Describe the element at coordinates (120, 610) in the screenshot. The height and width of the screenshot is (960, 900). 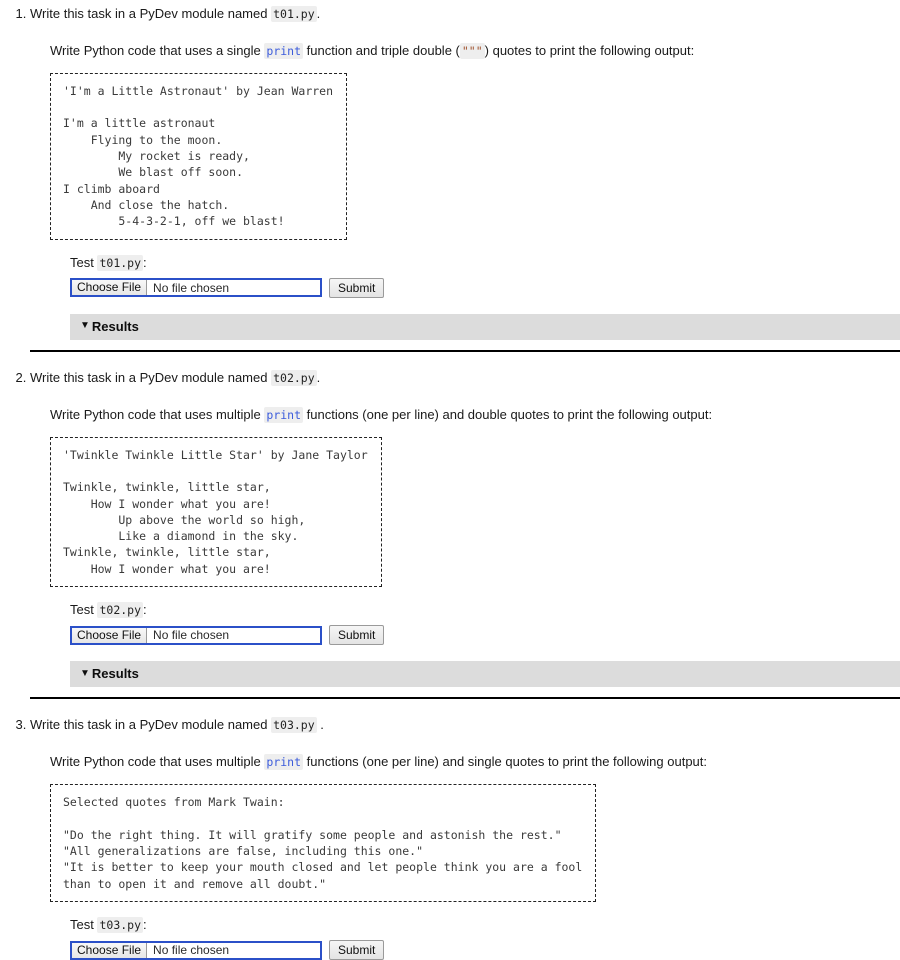
I see `test-module-code-2: t02.py` at that location.